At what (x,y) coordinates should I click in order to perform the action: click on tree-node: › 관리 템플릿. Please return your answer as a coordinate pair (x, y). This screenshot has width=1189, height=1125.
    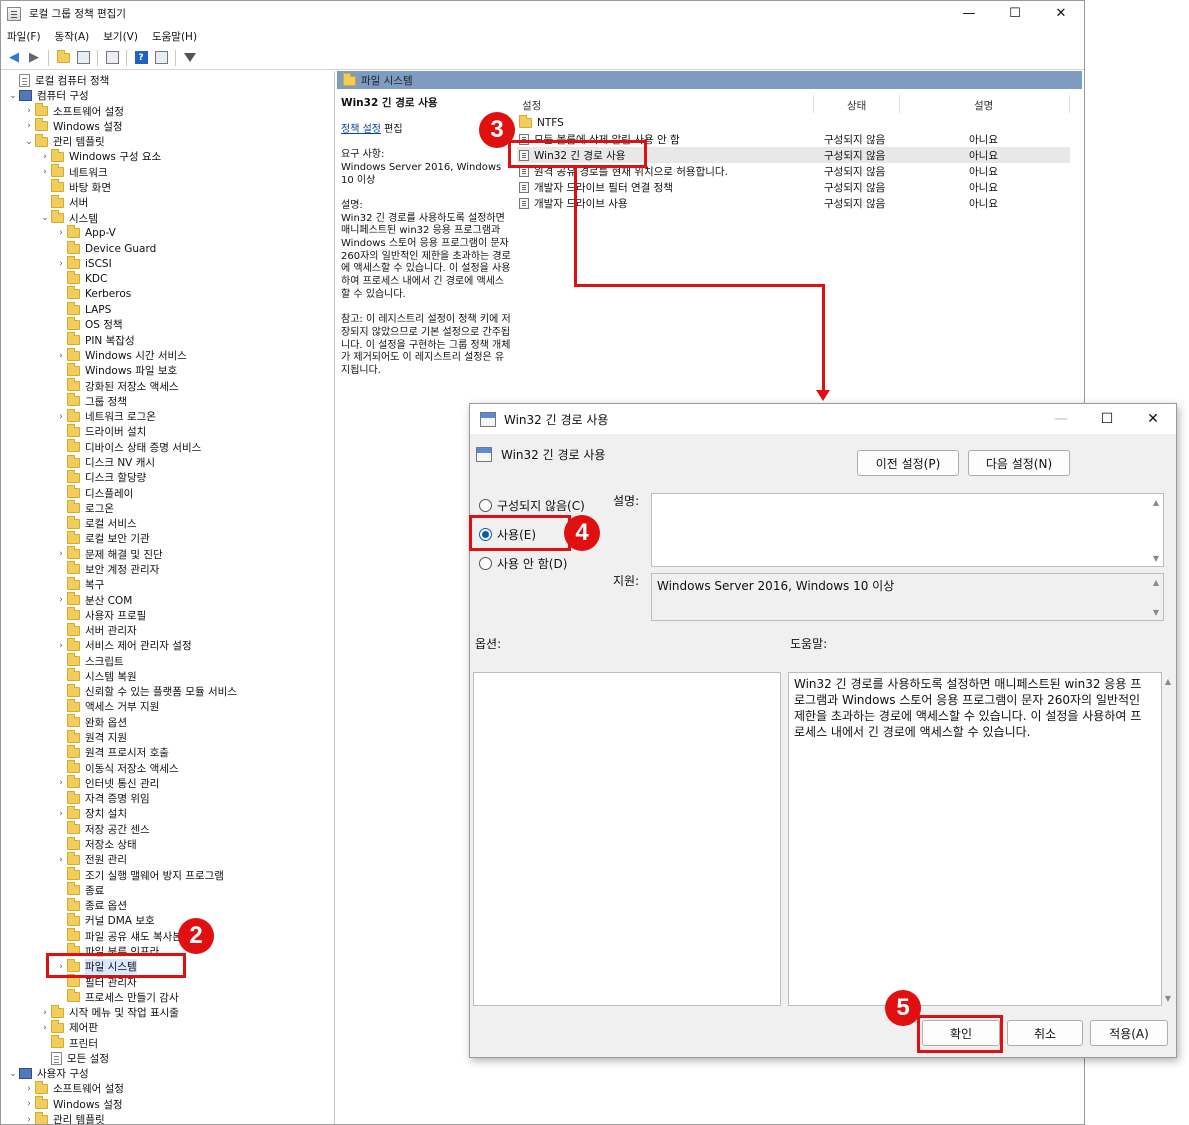
    Looking at the image, I should click on (64, 1117).